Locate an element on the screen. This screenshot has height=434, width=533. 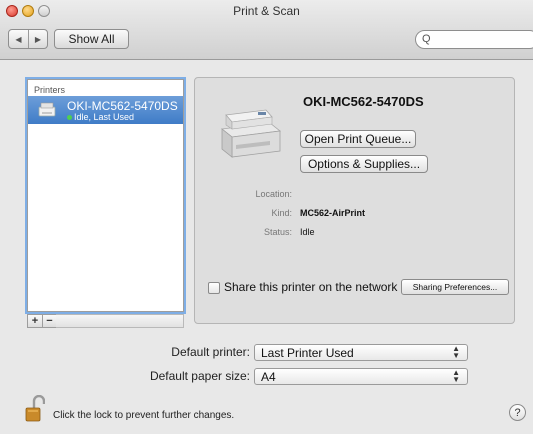
default-printer-value: Last Printer Used is located at coordinates (307, 353).